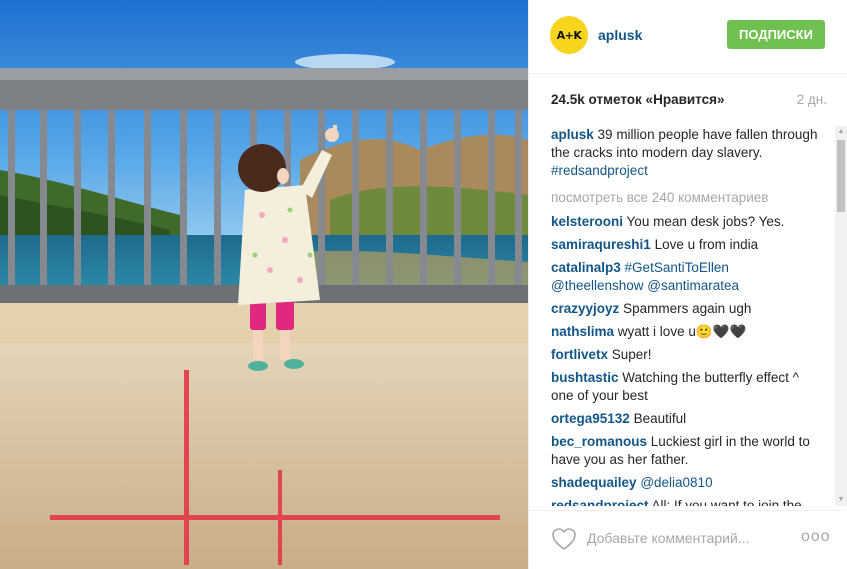  I want to click on add-comment-input, so click(687, 538).